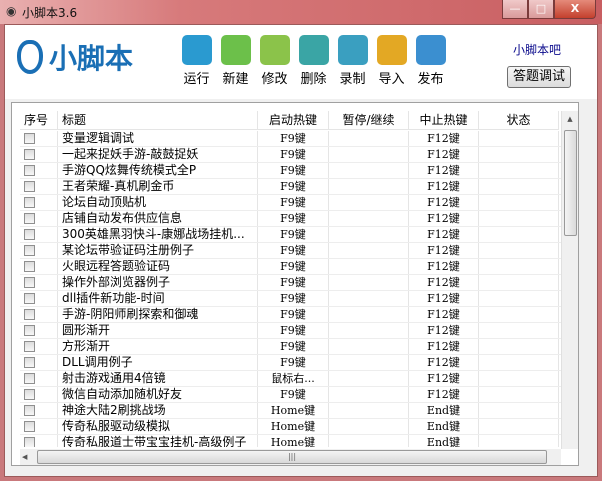  I want to click on table-row: 神途大陆2刷挑战场 Home键 End键, so click(290, 411).